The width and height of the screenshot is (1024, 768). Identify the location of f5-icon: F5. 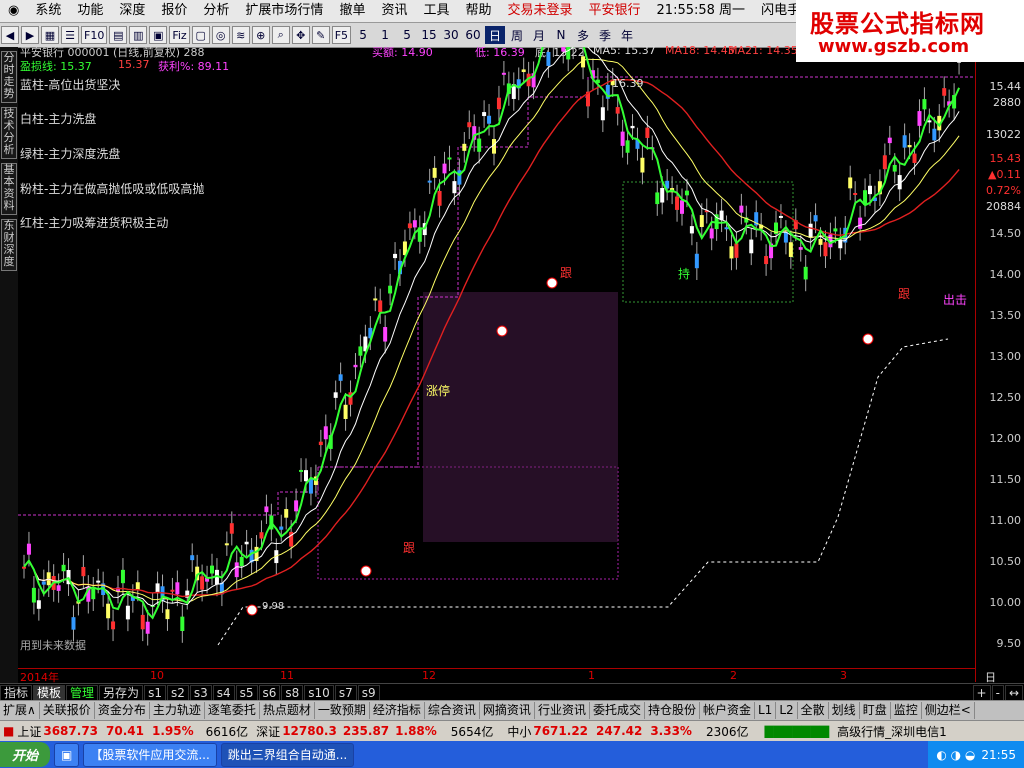
(341, 35).